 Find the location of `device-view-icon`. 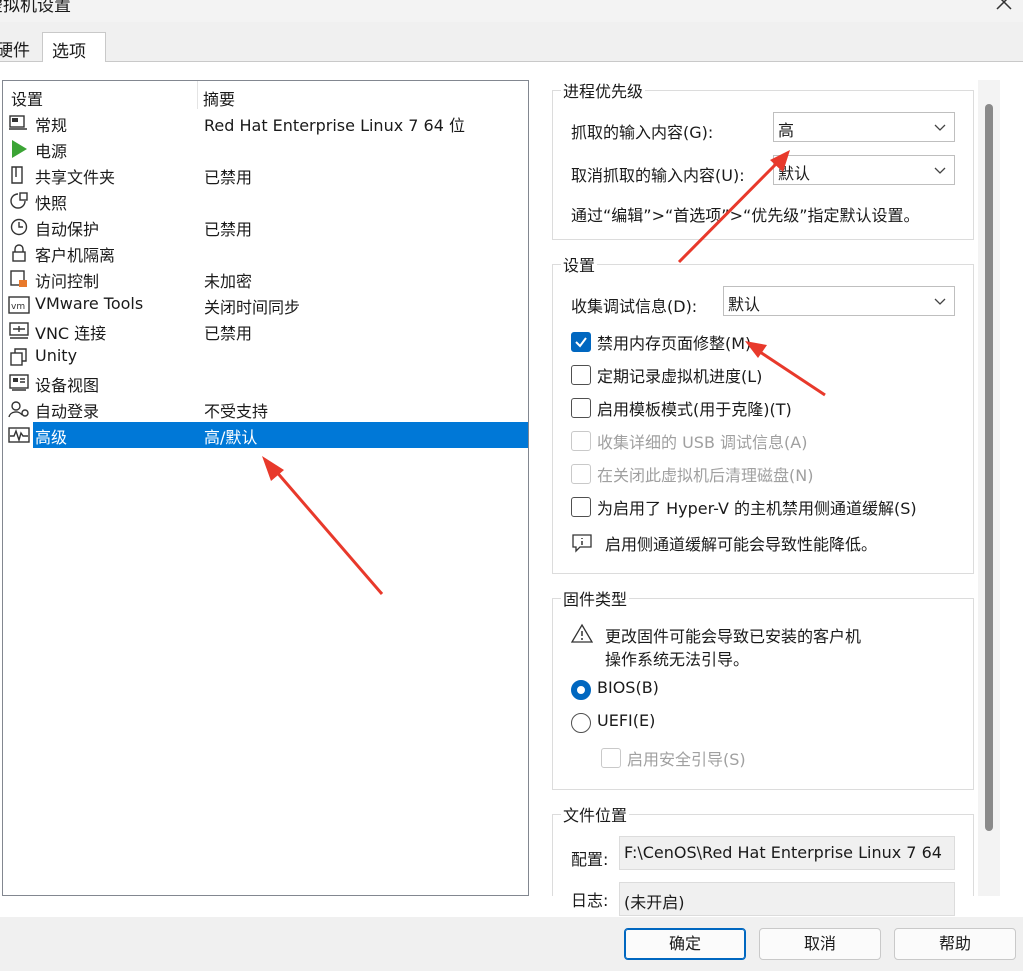

device-view-icon is located at coordinates (19, 383).